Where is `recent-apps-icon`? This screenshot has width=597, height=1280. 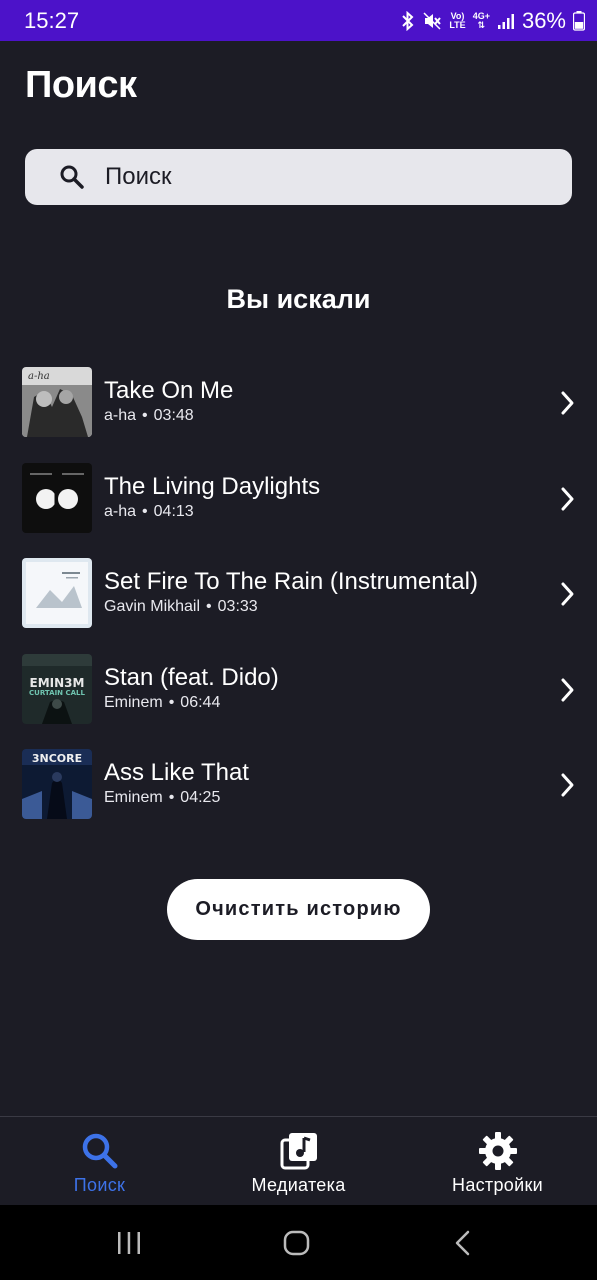 recent-apps-icon is located at coordinates (129, 1245).